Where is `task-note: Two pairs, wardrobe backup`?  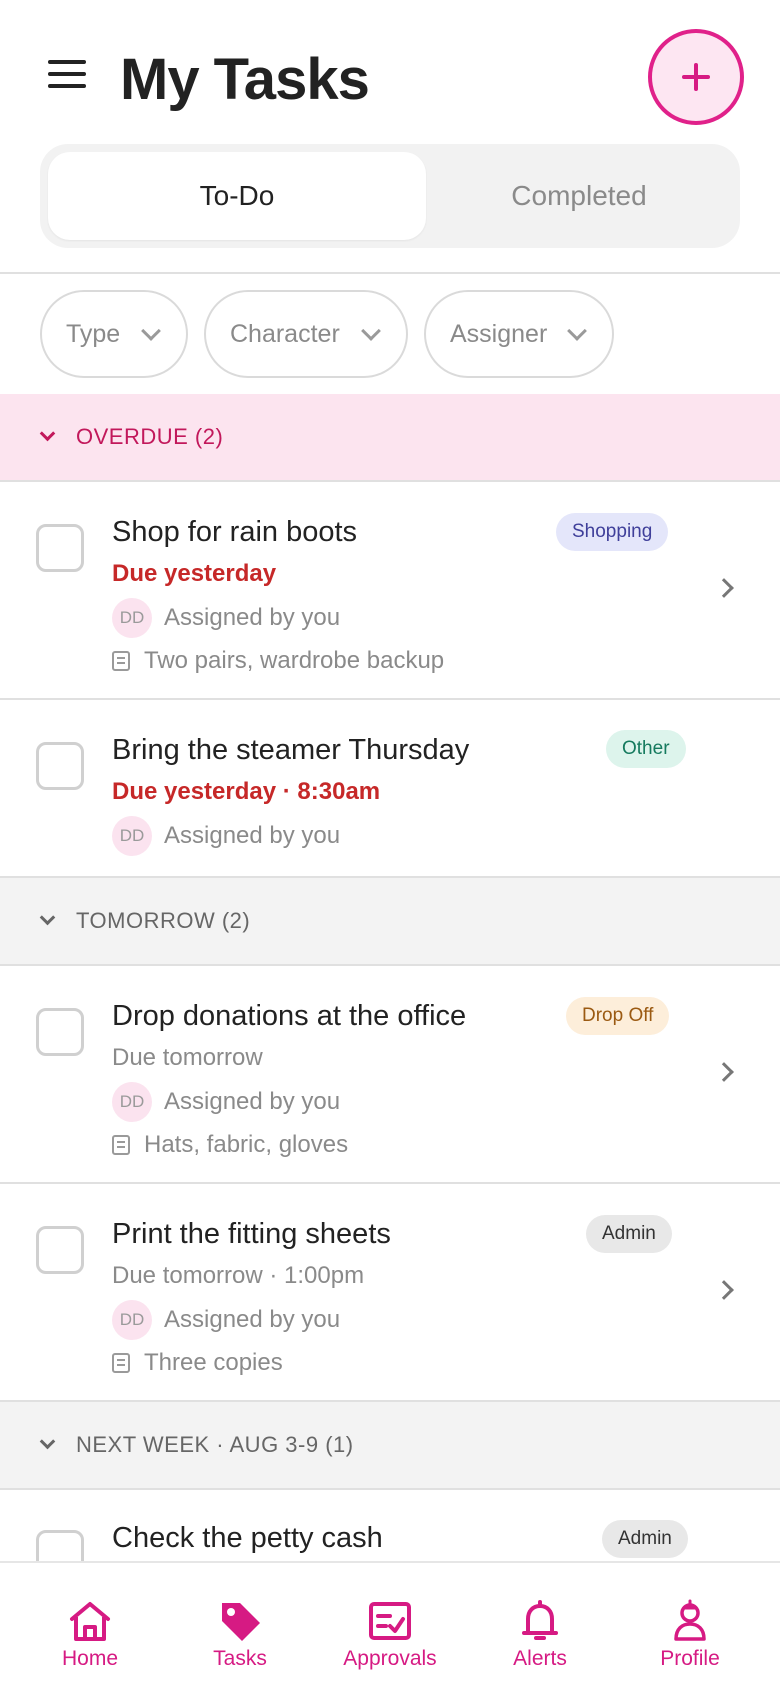 task-note: Two pairs, wardrobe backup is located at coordinates (278, 661).